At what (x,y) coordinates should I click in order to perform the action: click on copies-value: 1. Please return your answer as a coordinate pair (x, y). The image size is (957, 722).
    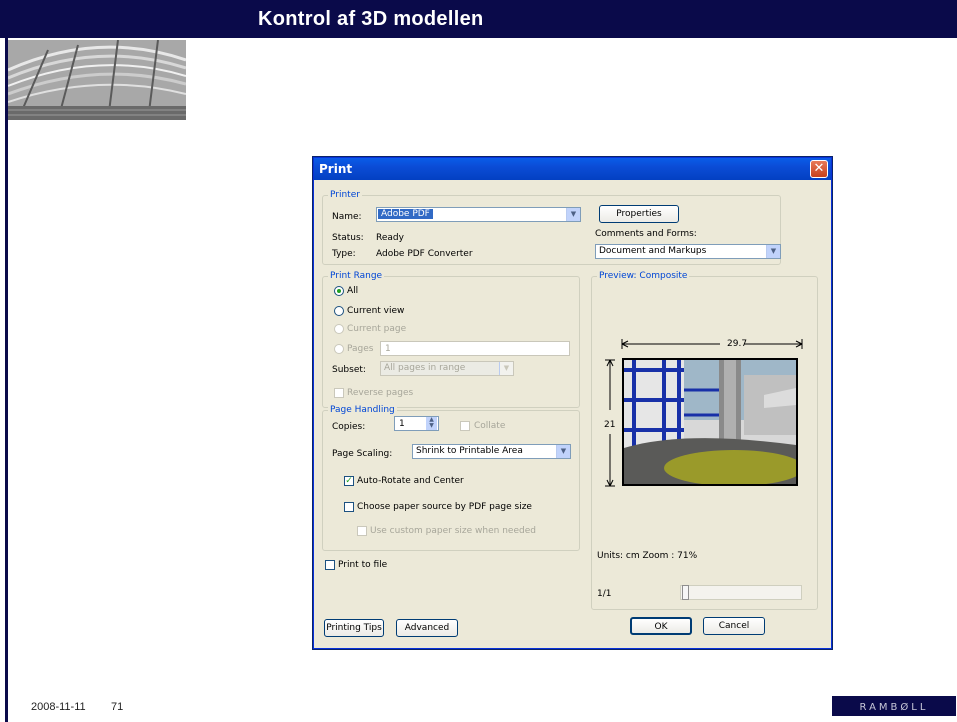
    Looking at the image, I should click on (402, 424).